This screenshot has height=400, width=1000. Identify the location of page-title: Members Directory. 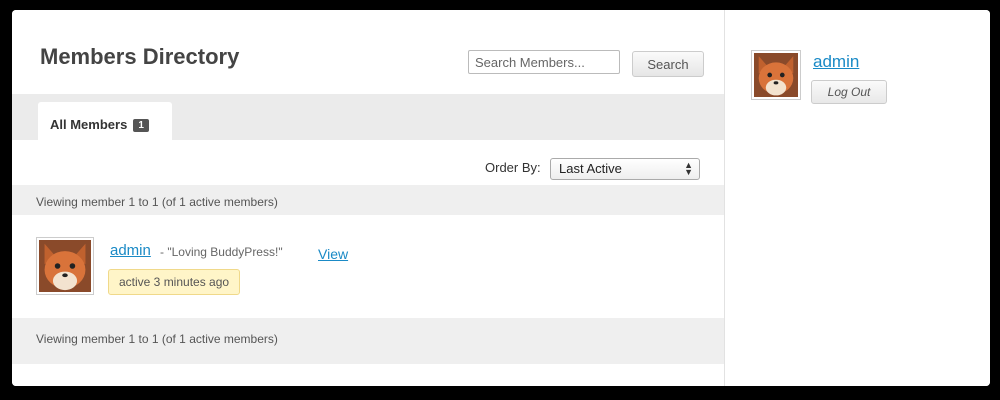
(140, 56).